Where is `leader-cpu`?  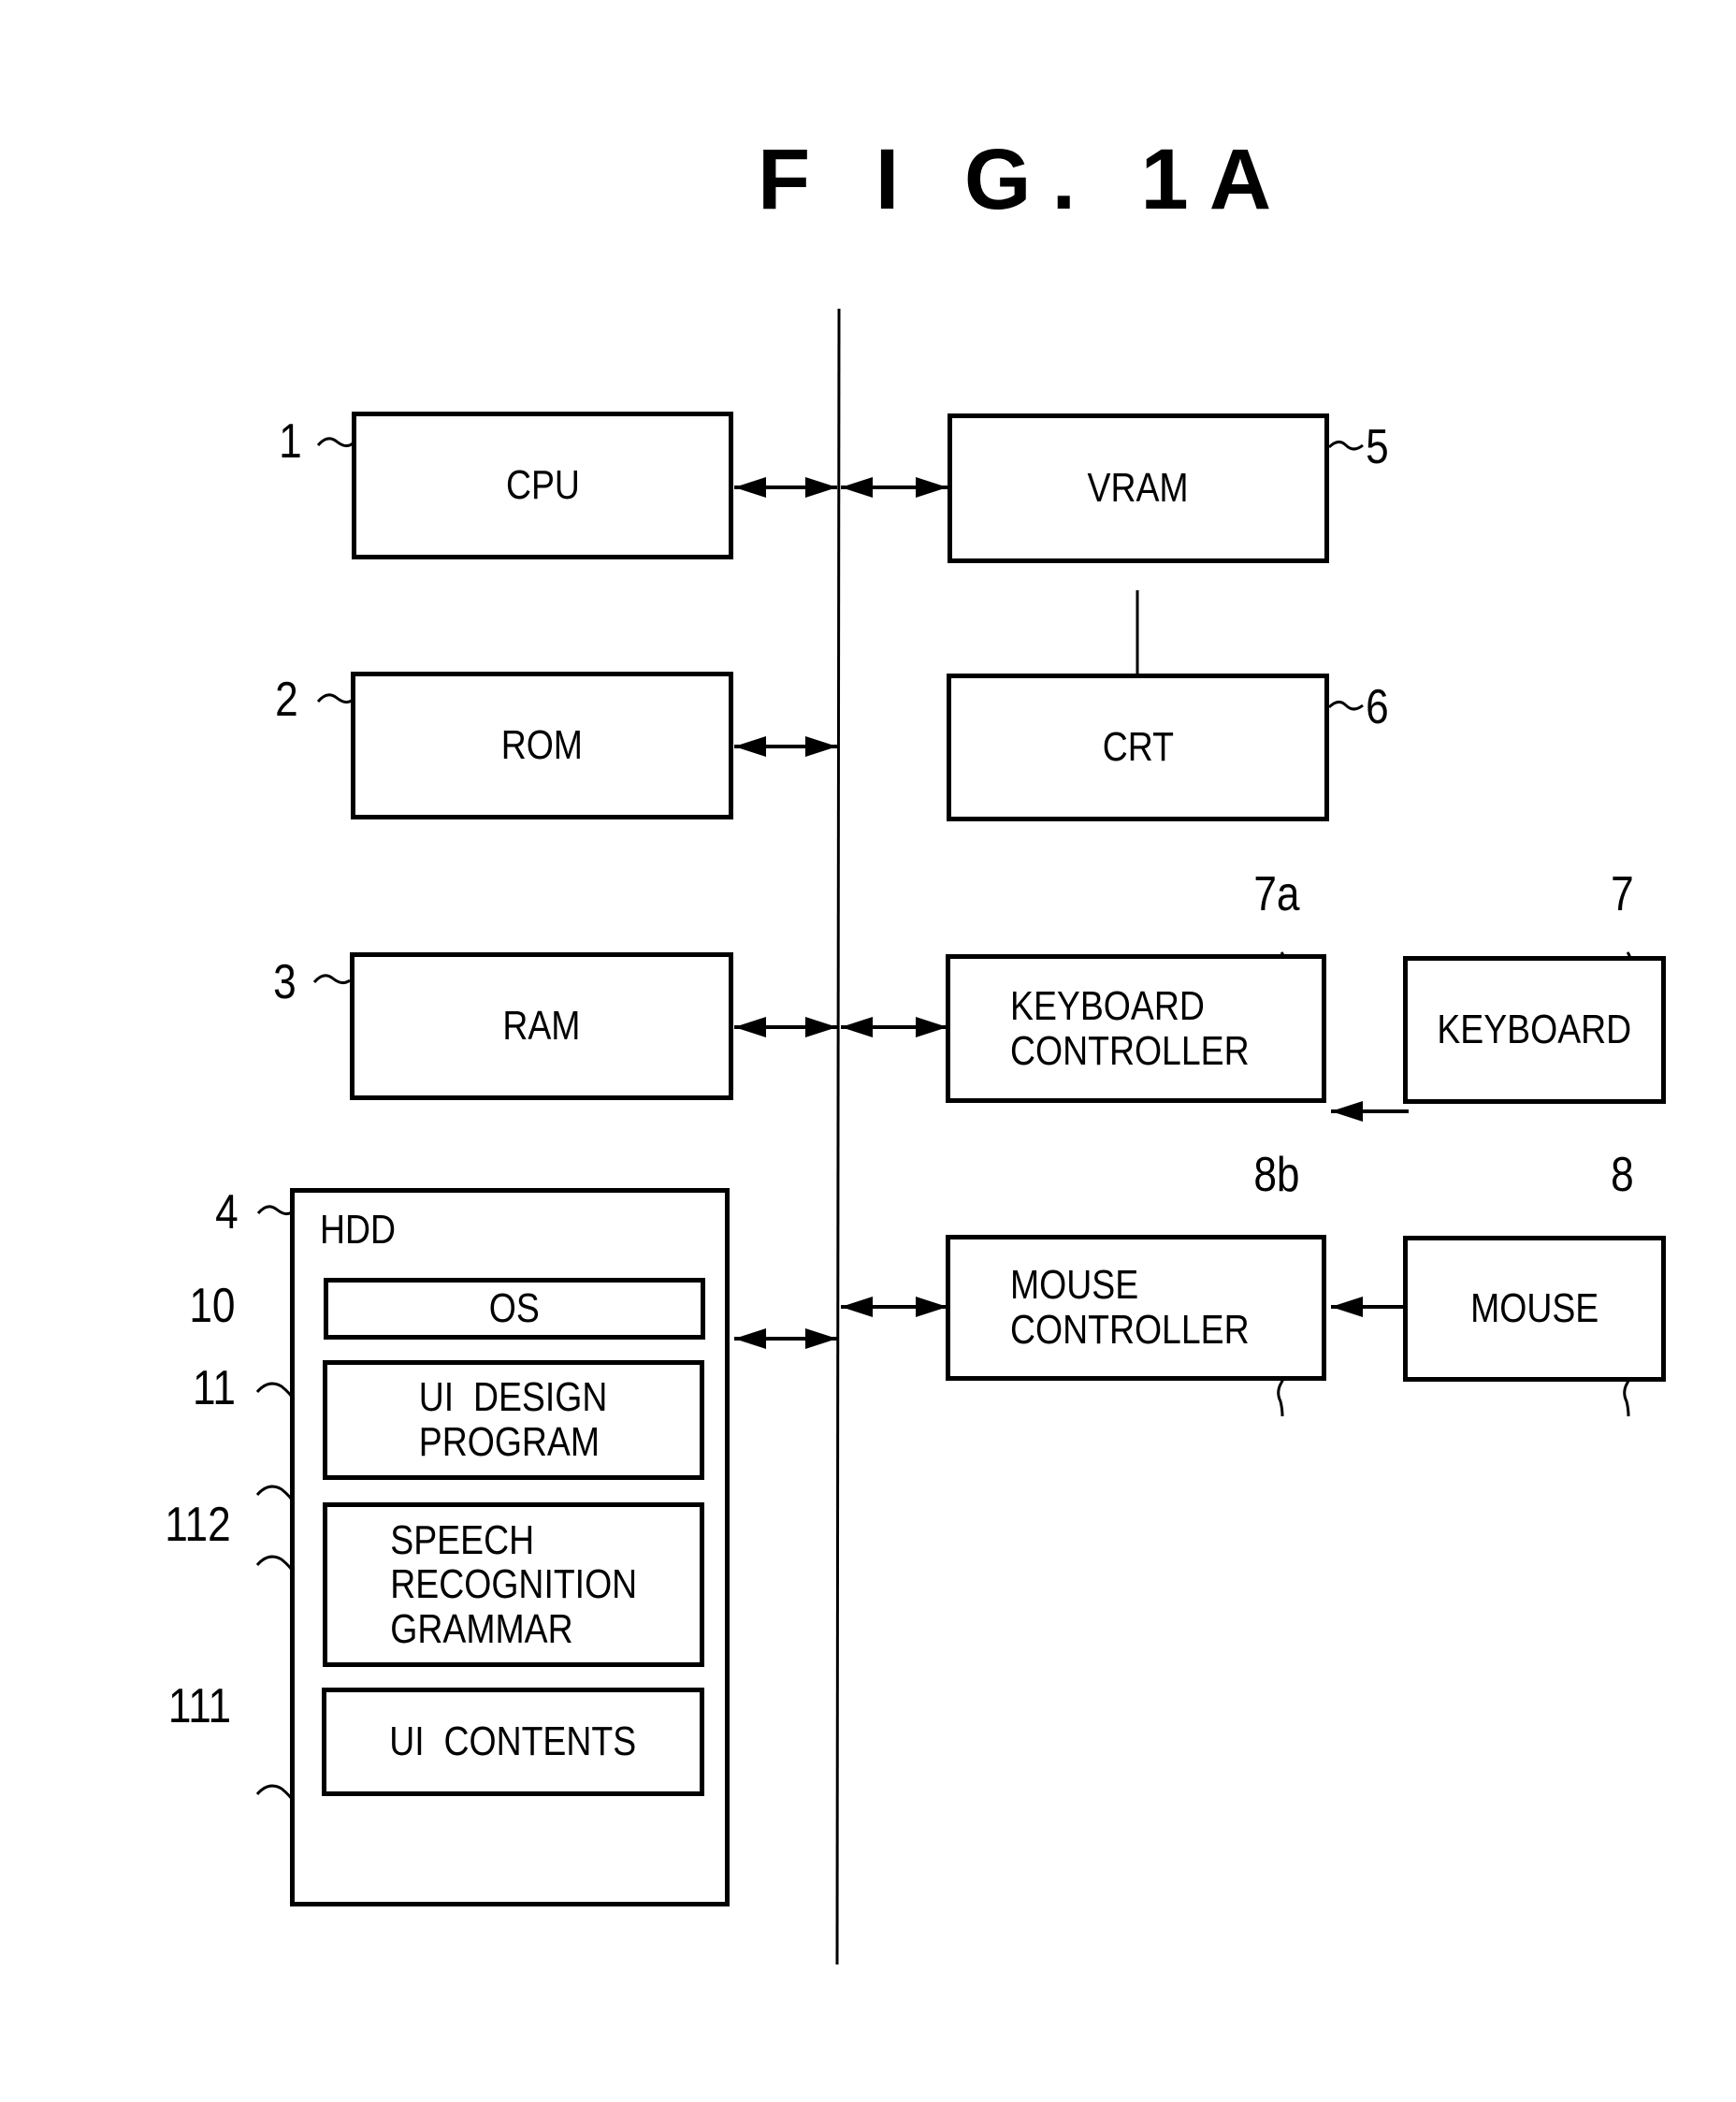
leader-cpu is located at coordinates (335, 442).